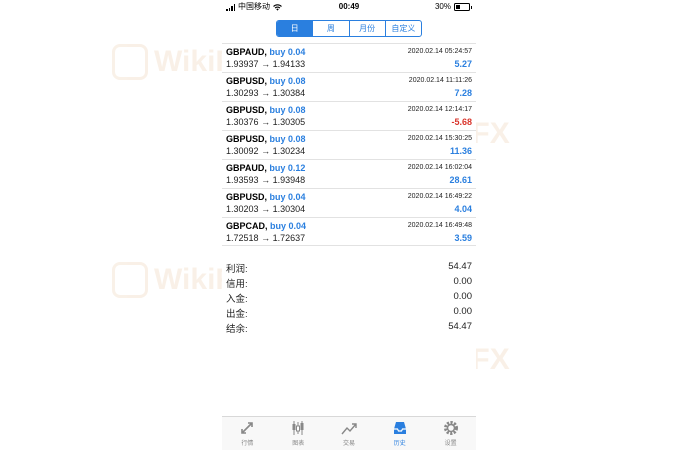 Image resolution: width=700 pixels, height=450 pixels. Describe the element at coordinates (242, 238) in the screenshot. I see `open-price: 1.72518` at that location.